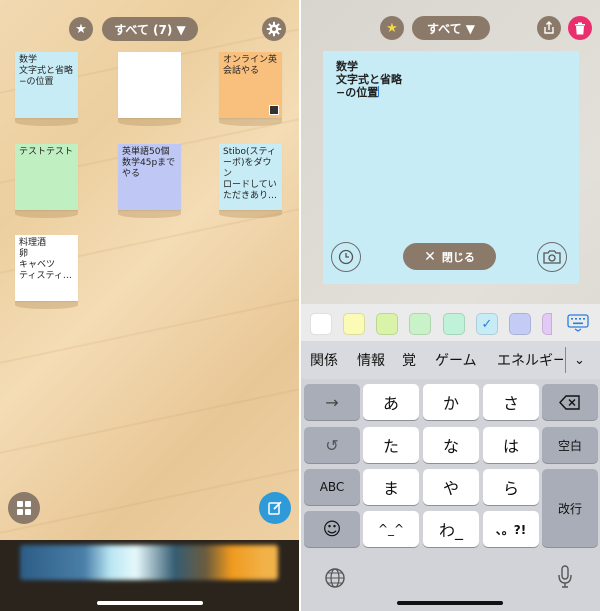 This screenshot has width=600, height=611. I want to click on suggestion-item: 関係, so click(324, 360).